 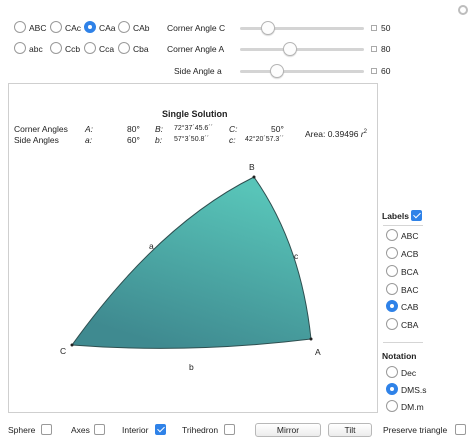 I want to click on slider-corner-a, so click(x=302, y=49).